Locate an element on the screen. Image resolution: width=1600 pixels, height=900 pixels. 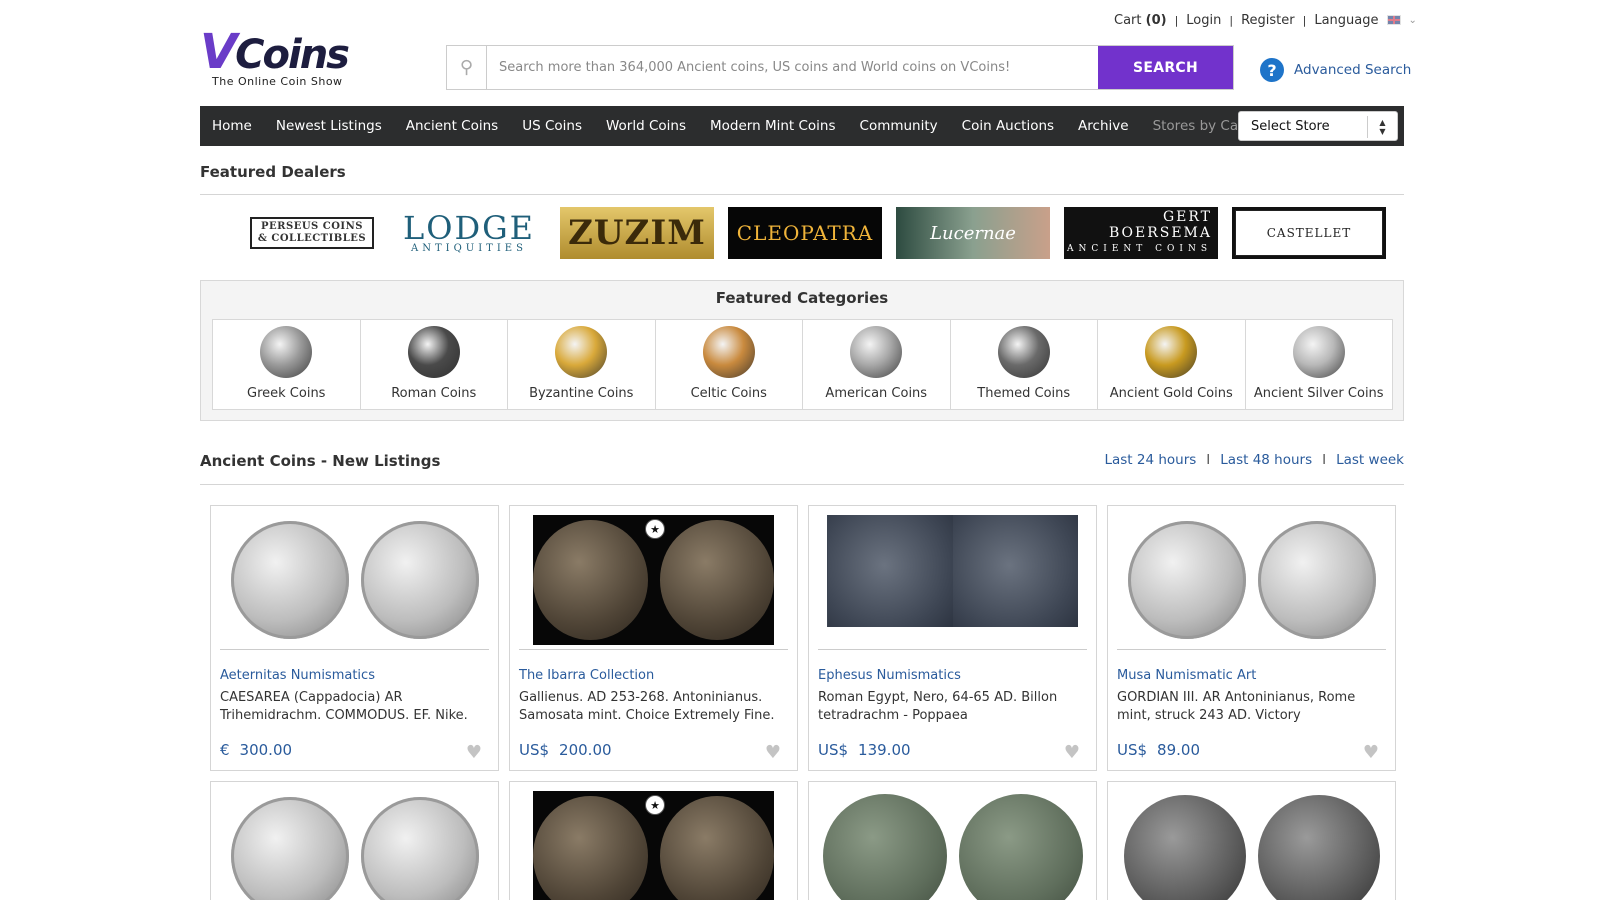
listing-card: ★ is located at coordinates (653, 840).